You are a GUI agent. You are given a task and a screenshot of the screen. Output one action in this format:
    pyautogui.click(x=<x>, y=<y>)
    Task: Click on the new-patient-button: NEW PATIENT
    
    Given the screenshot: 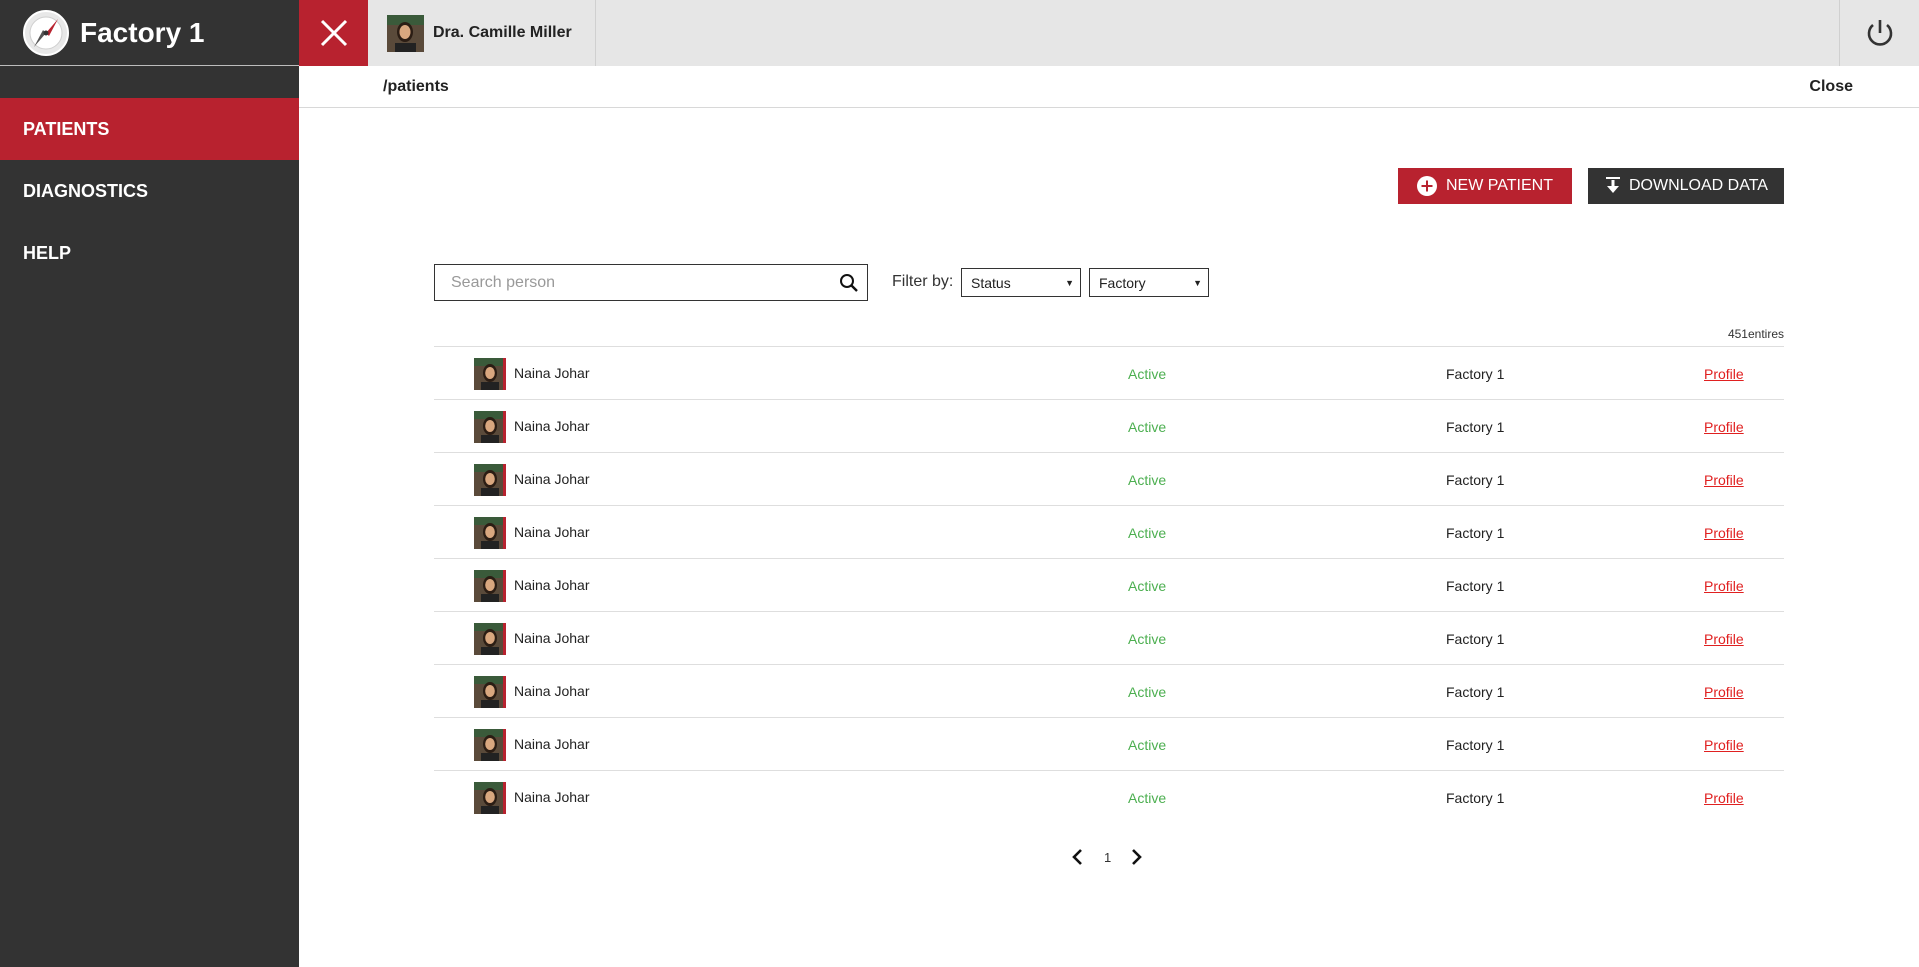 What is the action you would take?
    pyautogui.click(x=1485, y=186)
    